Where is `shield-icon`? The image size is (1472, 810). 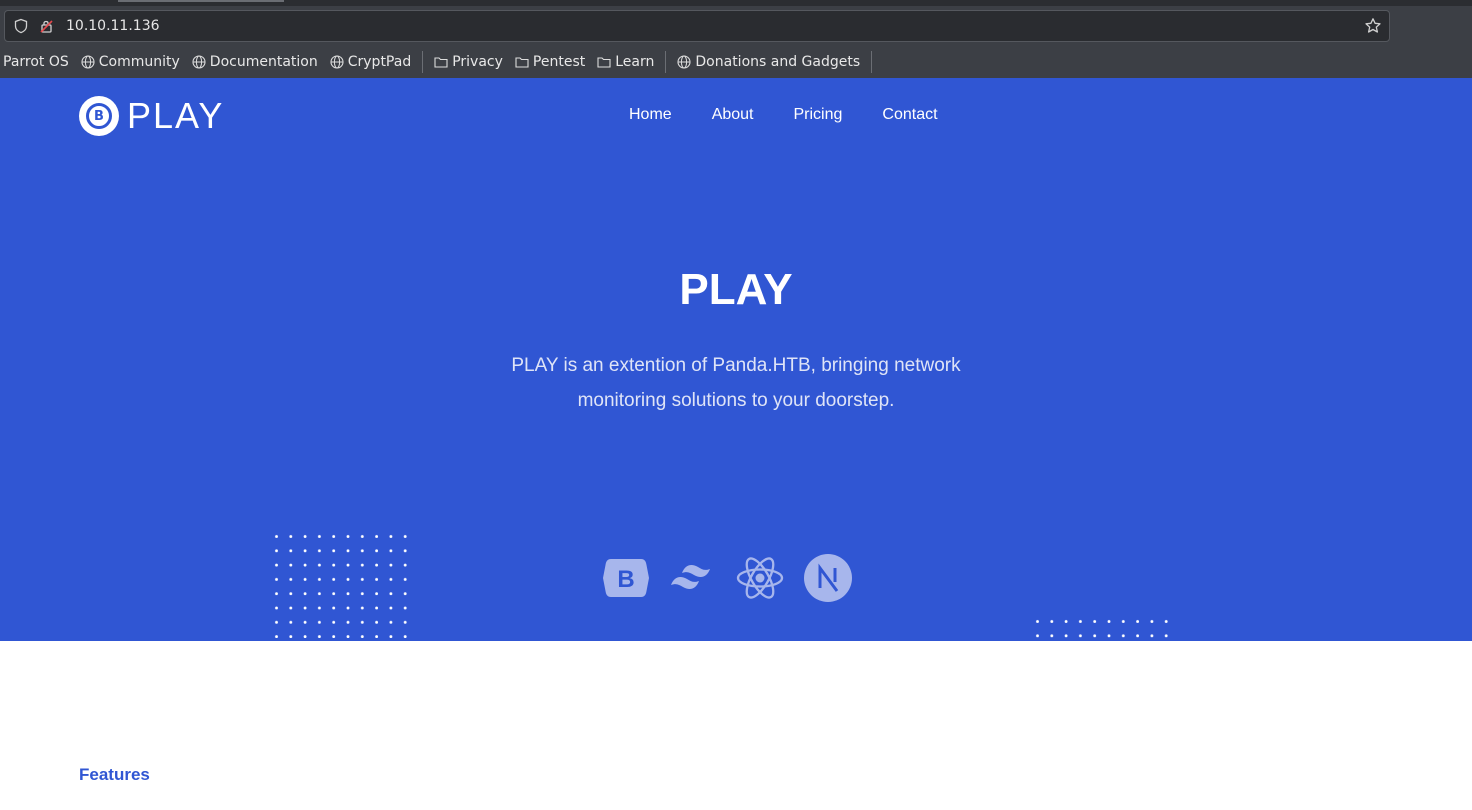 shield-icon is located at coordinates (21, 26).